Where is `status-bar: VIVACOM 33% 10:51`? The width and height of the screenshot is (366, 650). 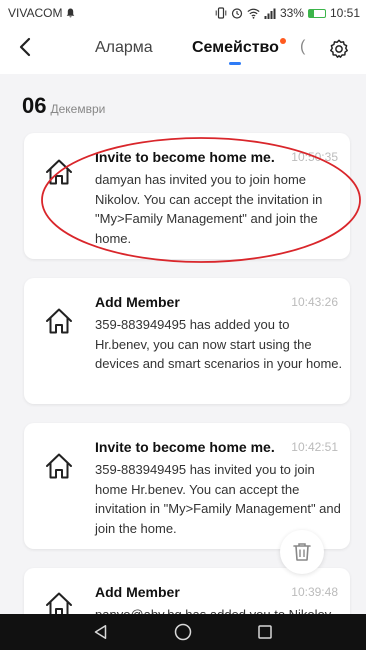 status-bar: VIVACOM 33% 10:51 is located at coordinates (183, 13).